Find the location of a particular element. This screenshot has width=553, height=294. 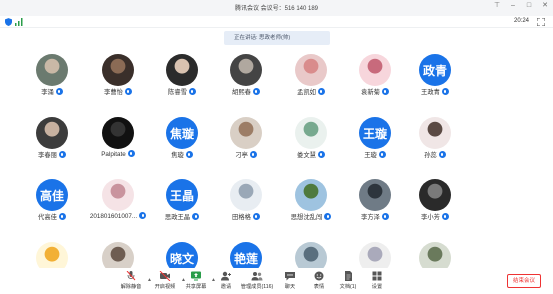

participant-name: 代高佳 is located at coordinates (52, 216).